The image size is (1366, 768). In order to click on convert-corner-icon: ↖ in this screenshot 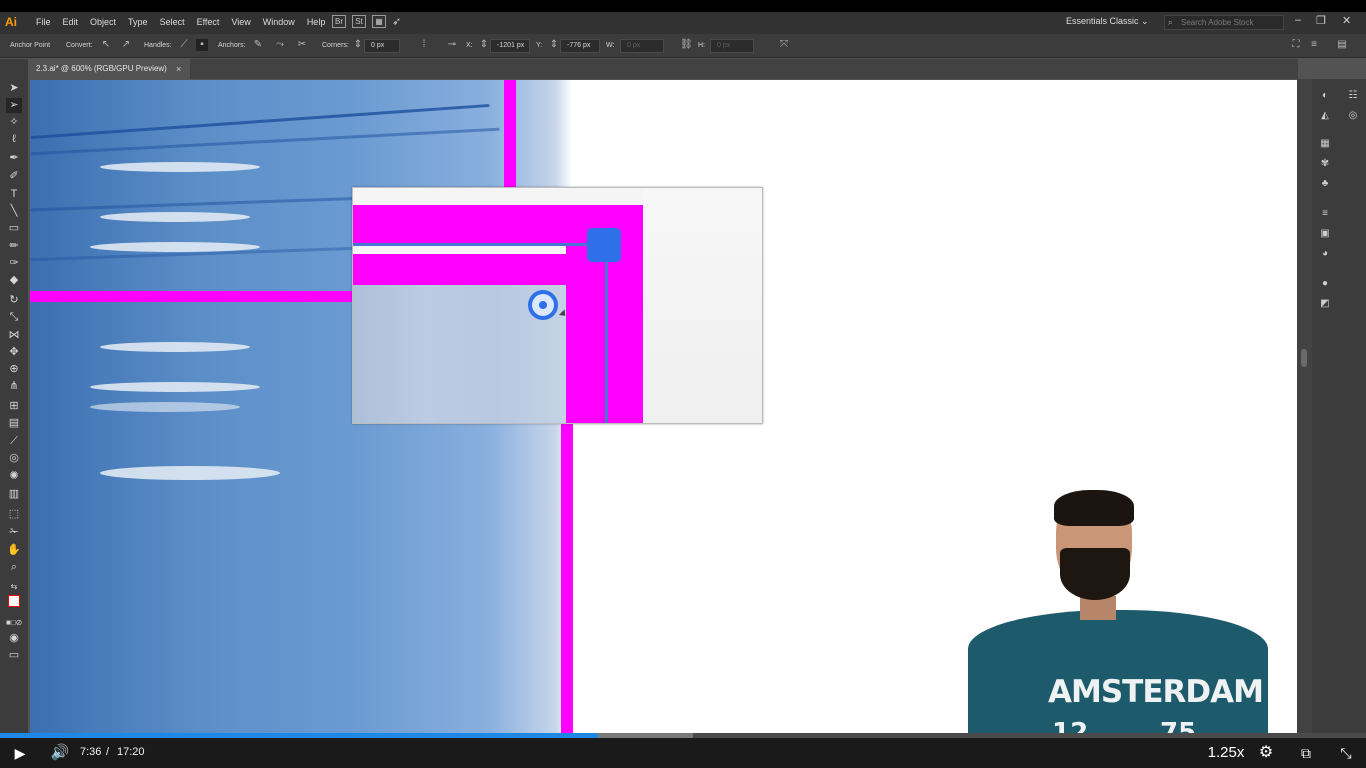, I will do `click(106, 45)`.